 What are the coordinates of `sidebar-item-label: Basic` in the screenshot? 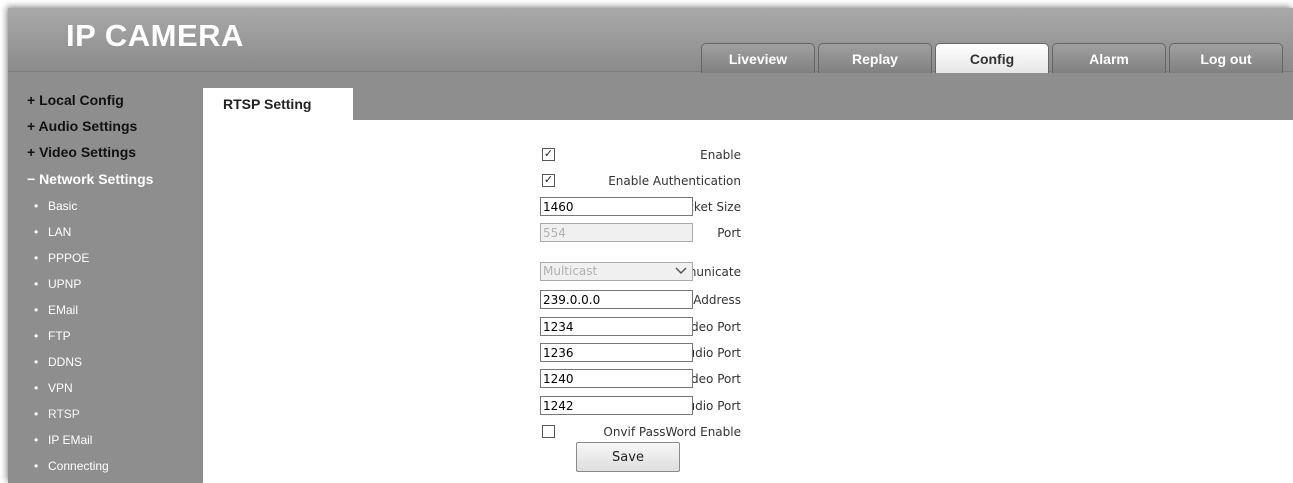 It's located at (63, 206).